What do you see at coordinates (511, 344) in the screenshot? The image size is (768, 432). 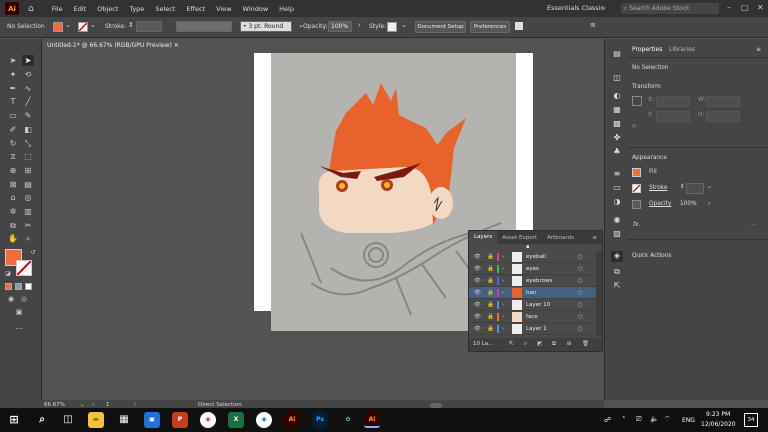 I see `collect-export-icon: ⇱` at bounding box center [511, 344].